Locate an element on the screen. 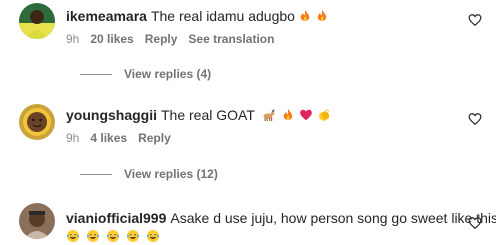  see-translation-button: See translation is located at coordinates (231, 39).